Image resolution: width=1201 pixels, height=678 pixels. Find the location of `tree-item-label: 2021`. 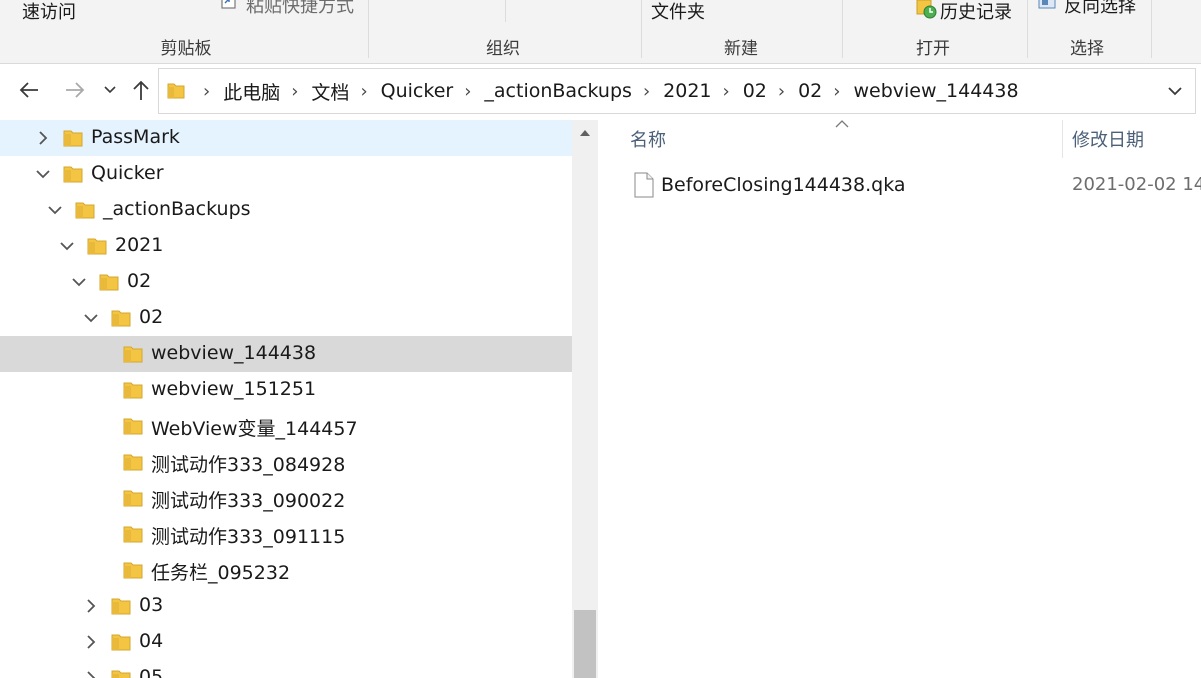

tree-item-label: 2021 is located at coordinates (139, 245).